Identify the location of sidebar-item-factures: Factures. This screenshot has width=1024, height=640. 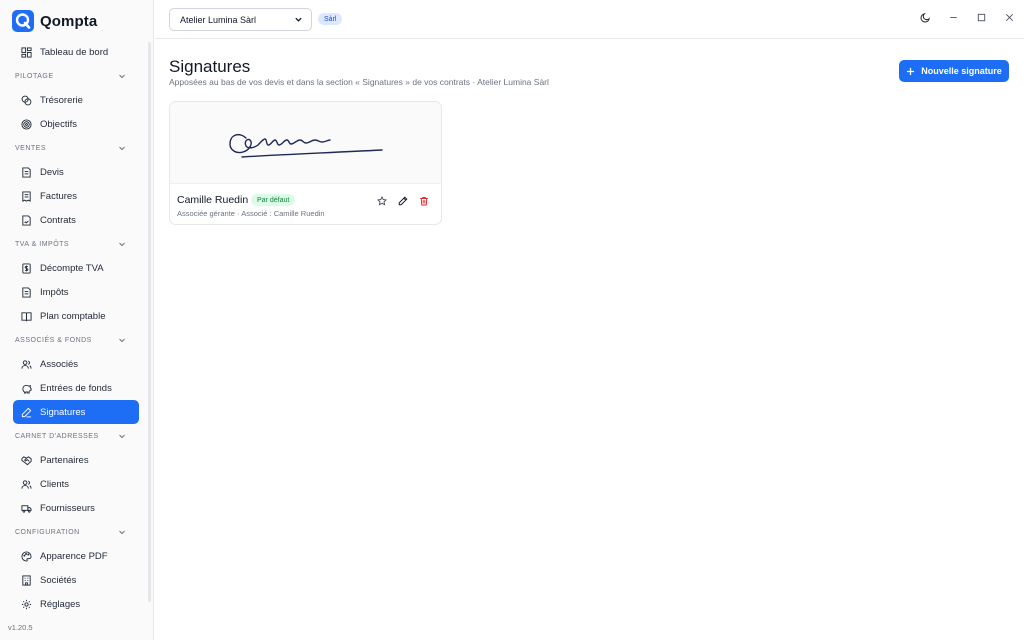
(76, 196).